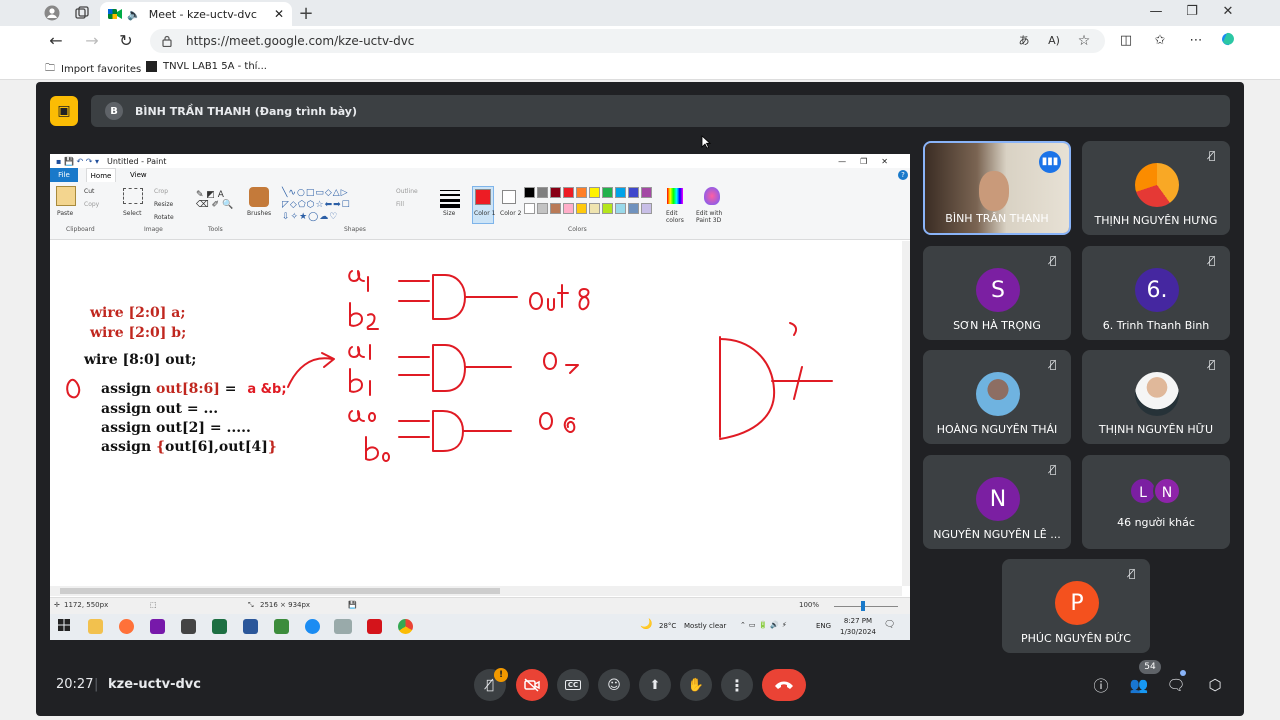 The width and height of the screenshot is (1280, 720). I want to click on leave-call-button, so click(784, 685).